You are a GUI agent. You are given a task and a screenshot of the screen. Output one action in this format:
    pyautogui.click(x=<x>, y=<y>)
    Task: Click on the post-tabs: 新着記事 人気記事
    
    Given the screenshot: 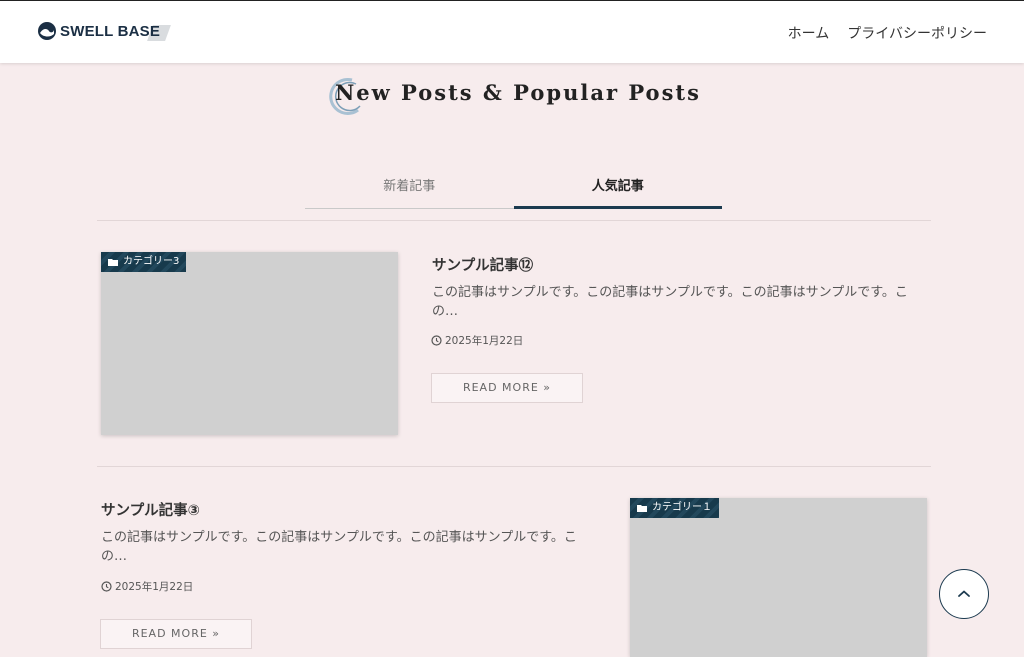 What is the action you would take?
    pyautogui.click(x=513, y=190)
    